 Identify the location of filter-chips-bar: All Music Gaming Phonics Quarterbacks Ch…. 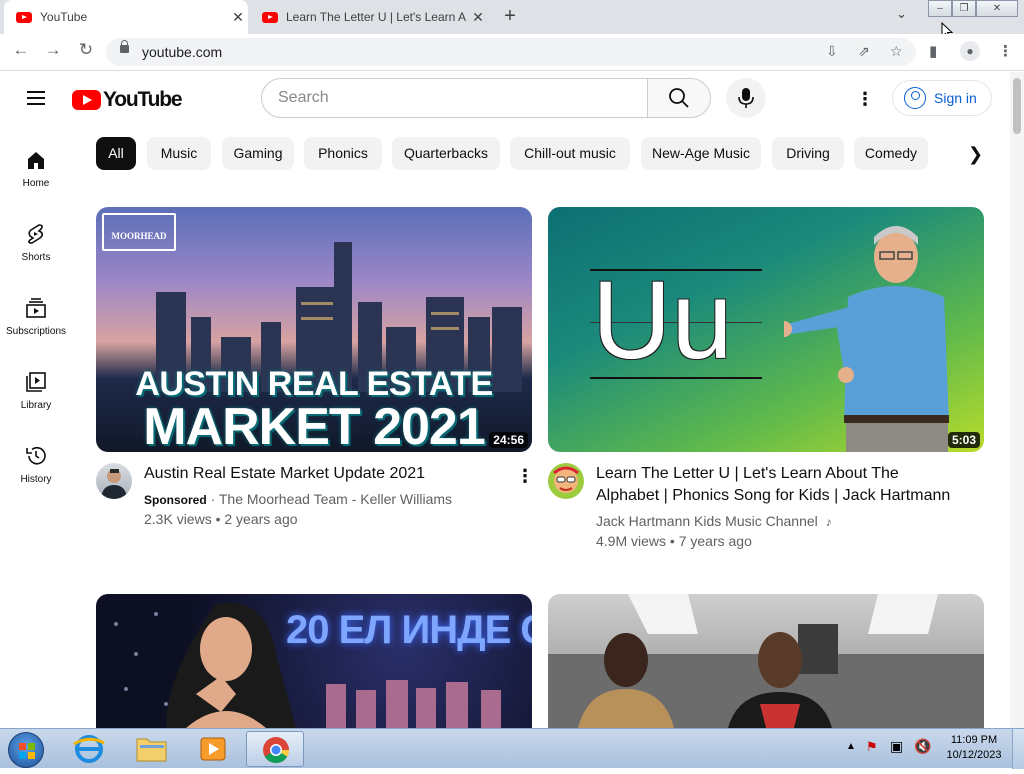
(546, 154).